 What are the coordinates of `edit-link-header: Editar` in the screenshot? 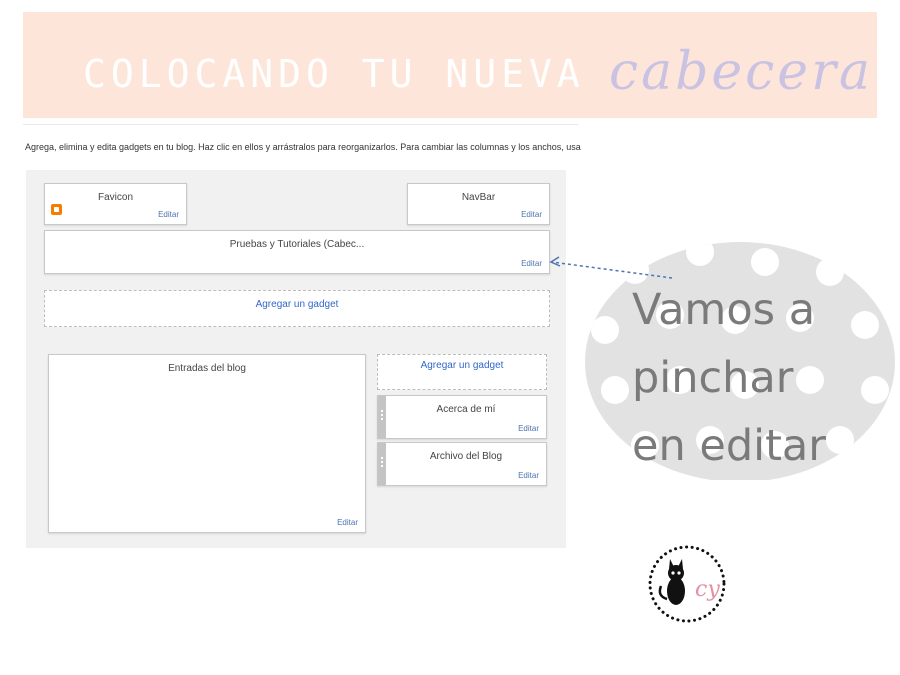 It's located at (531, 263).